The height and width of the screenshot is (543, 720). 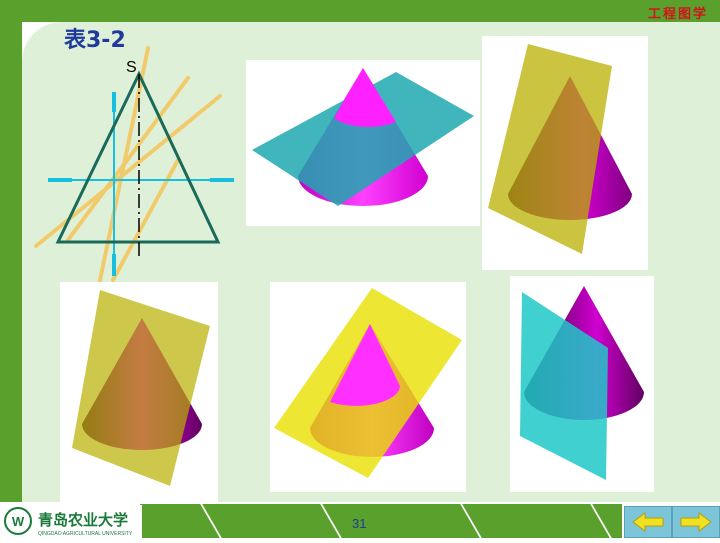 I want to click on next-button, so click(x=696, y=522).